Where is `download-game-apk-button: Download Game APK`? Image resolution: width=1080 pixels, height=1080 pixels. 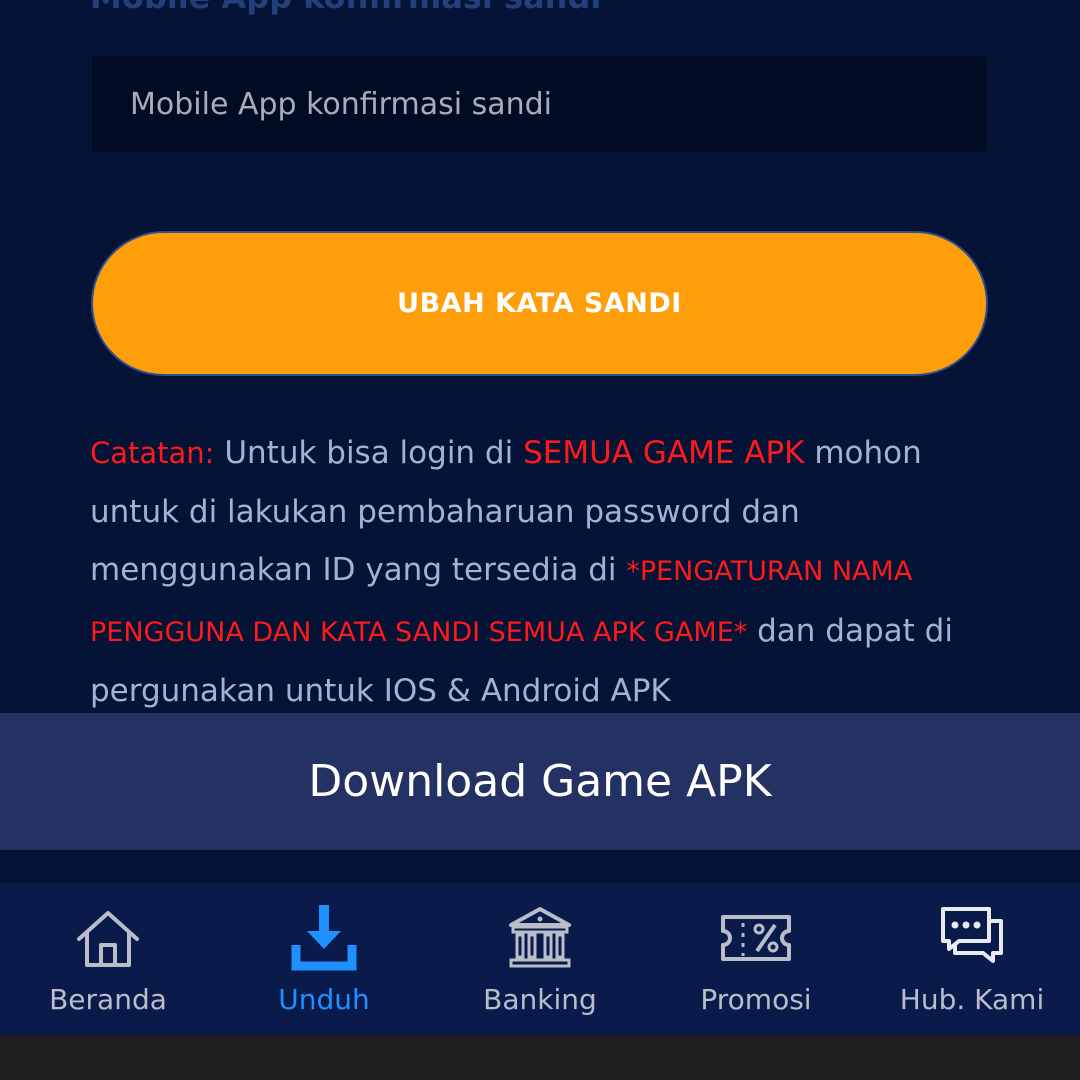 download-game-apk-button: Download Game APK is located at coordinates (540, 781).